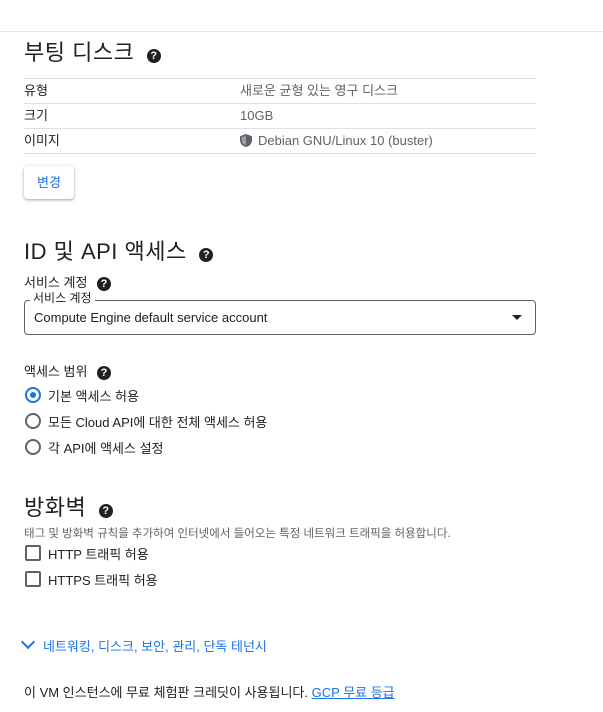  I want to click on service-account-select: Compute Engine default service account, so click(280, 317).